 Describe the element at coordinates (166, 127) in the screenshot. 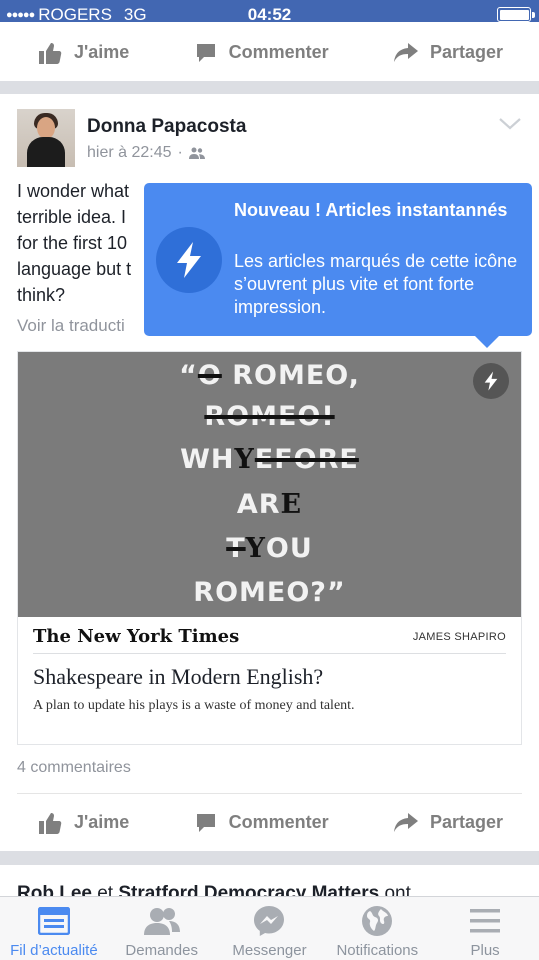

I see `post-author: Donna Papacosta` at that location.